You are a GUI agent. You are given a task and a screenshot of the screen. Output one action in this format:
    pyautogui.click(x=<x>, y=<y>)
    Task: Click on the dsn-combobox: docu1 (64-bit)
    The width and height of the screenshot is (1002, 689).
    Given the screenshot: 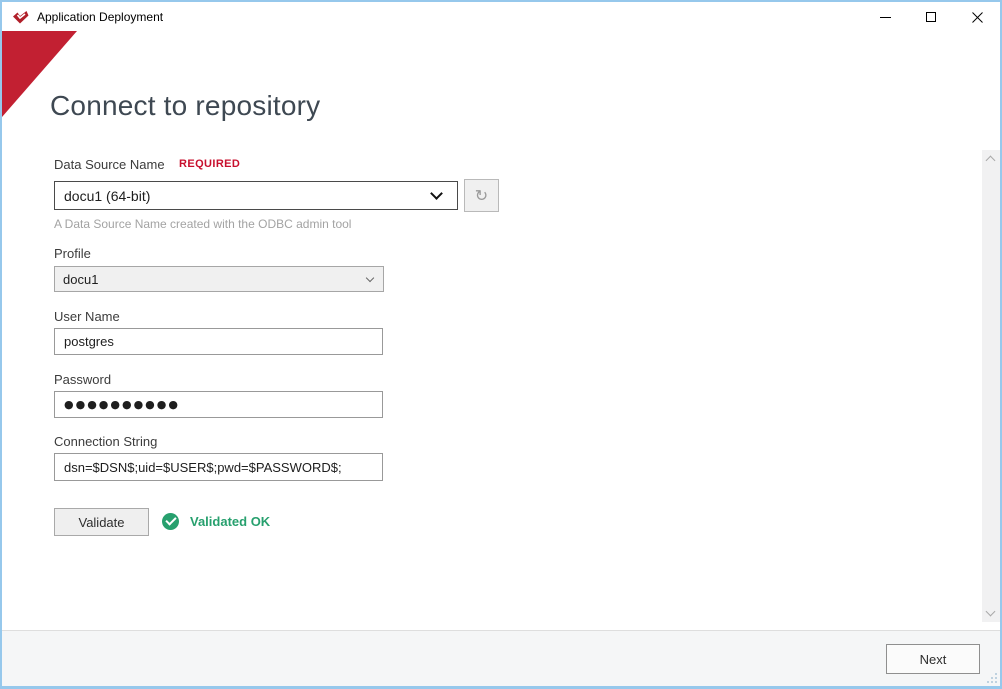 What is the action you would take?
    pyautogui.click(x=256, y=195)
    